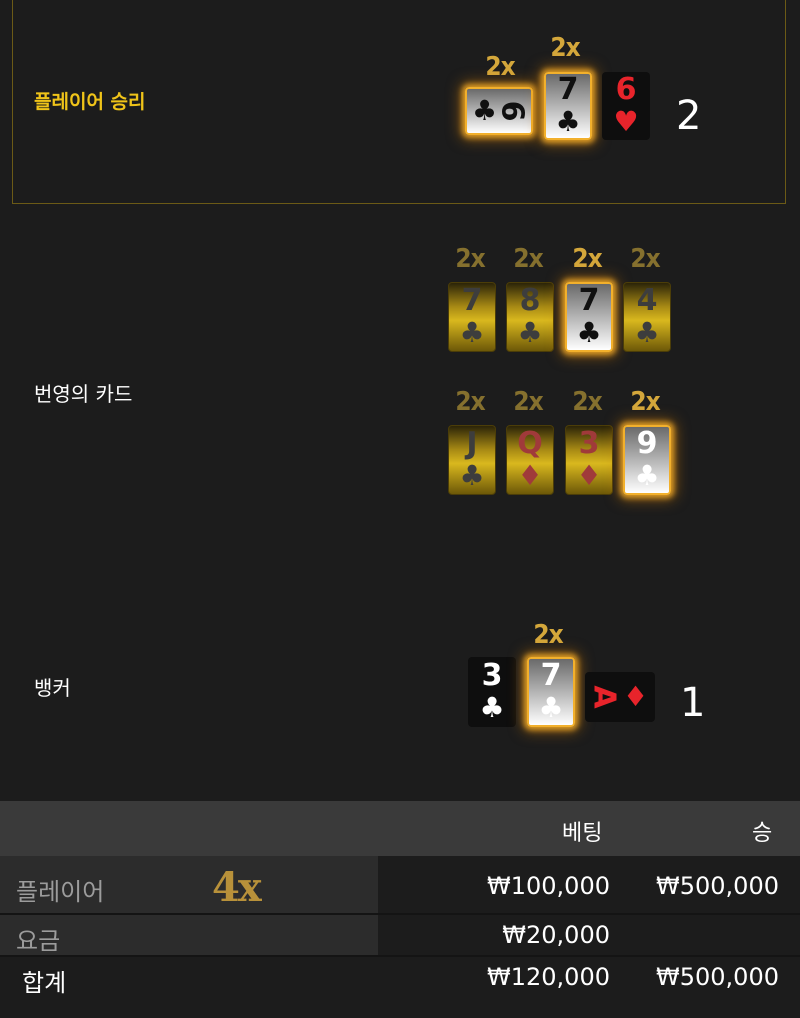 Image resolution: width=800 pixels, height=1018 pixels. What do you see at coordinates (400, 935) in the screenshot?
I see `table-row: 요금 ₩20,000` at bounding box center [400, 935].